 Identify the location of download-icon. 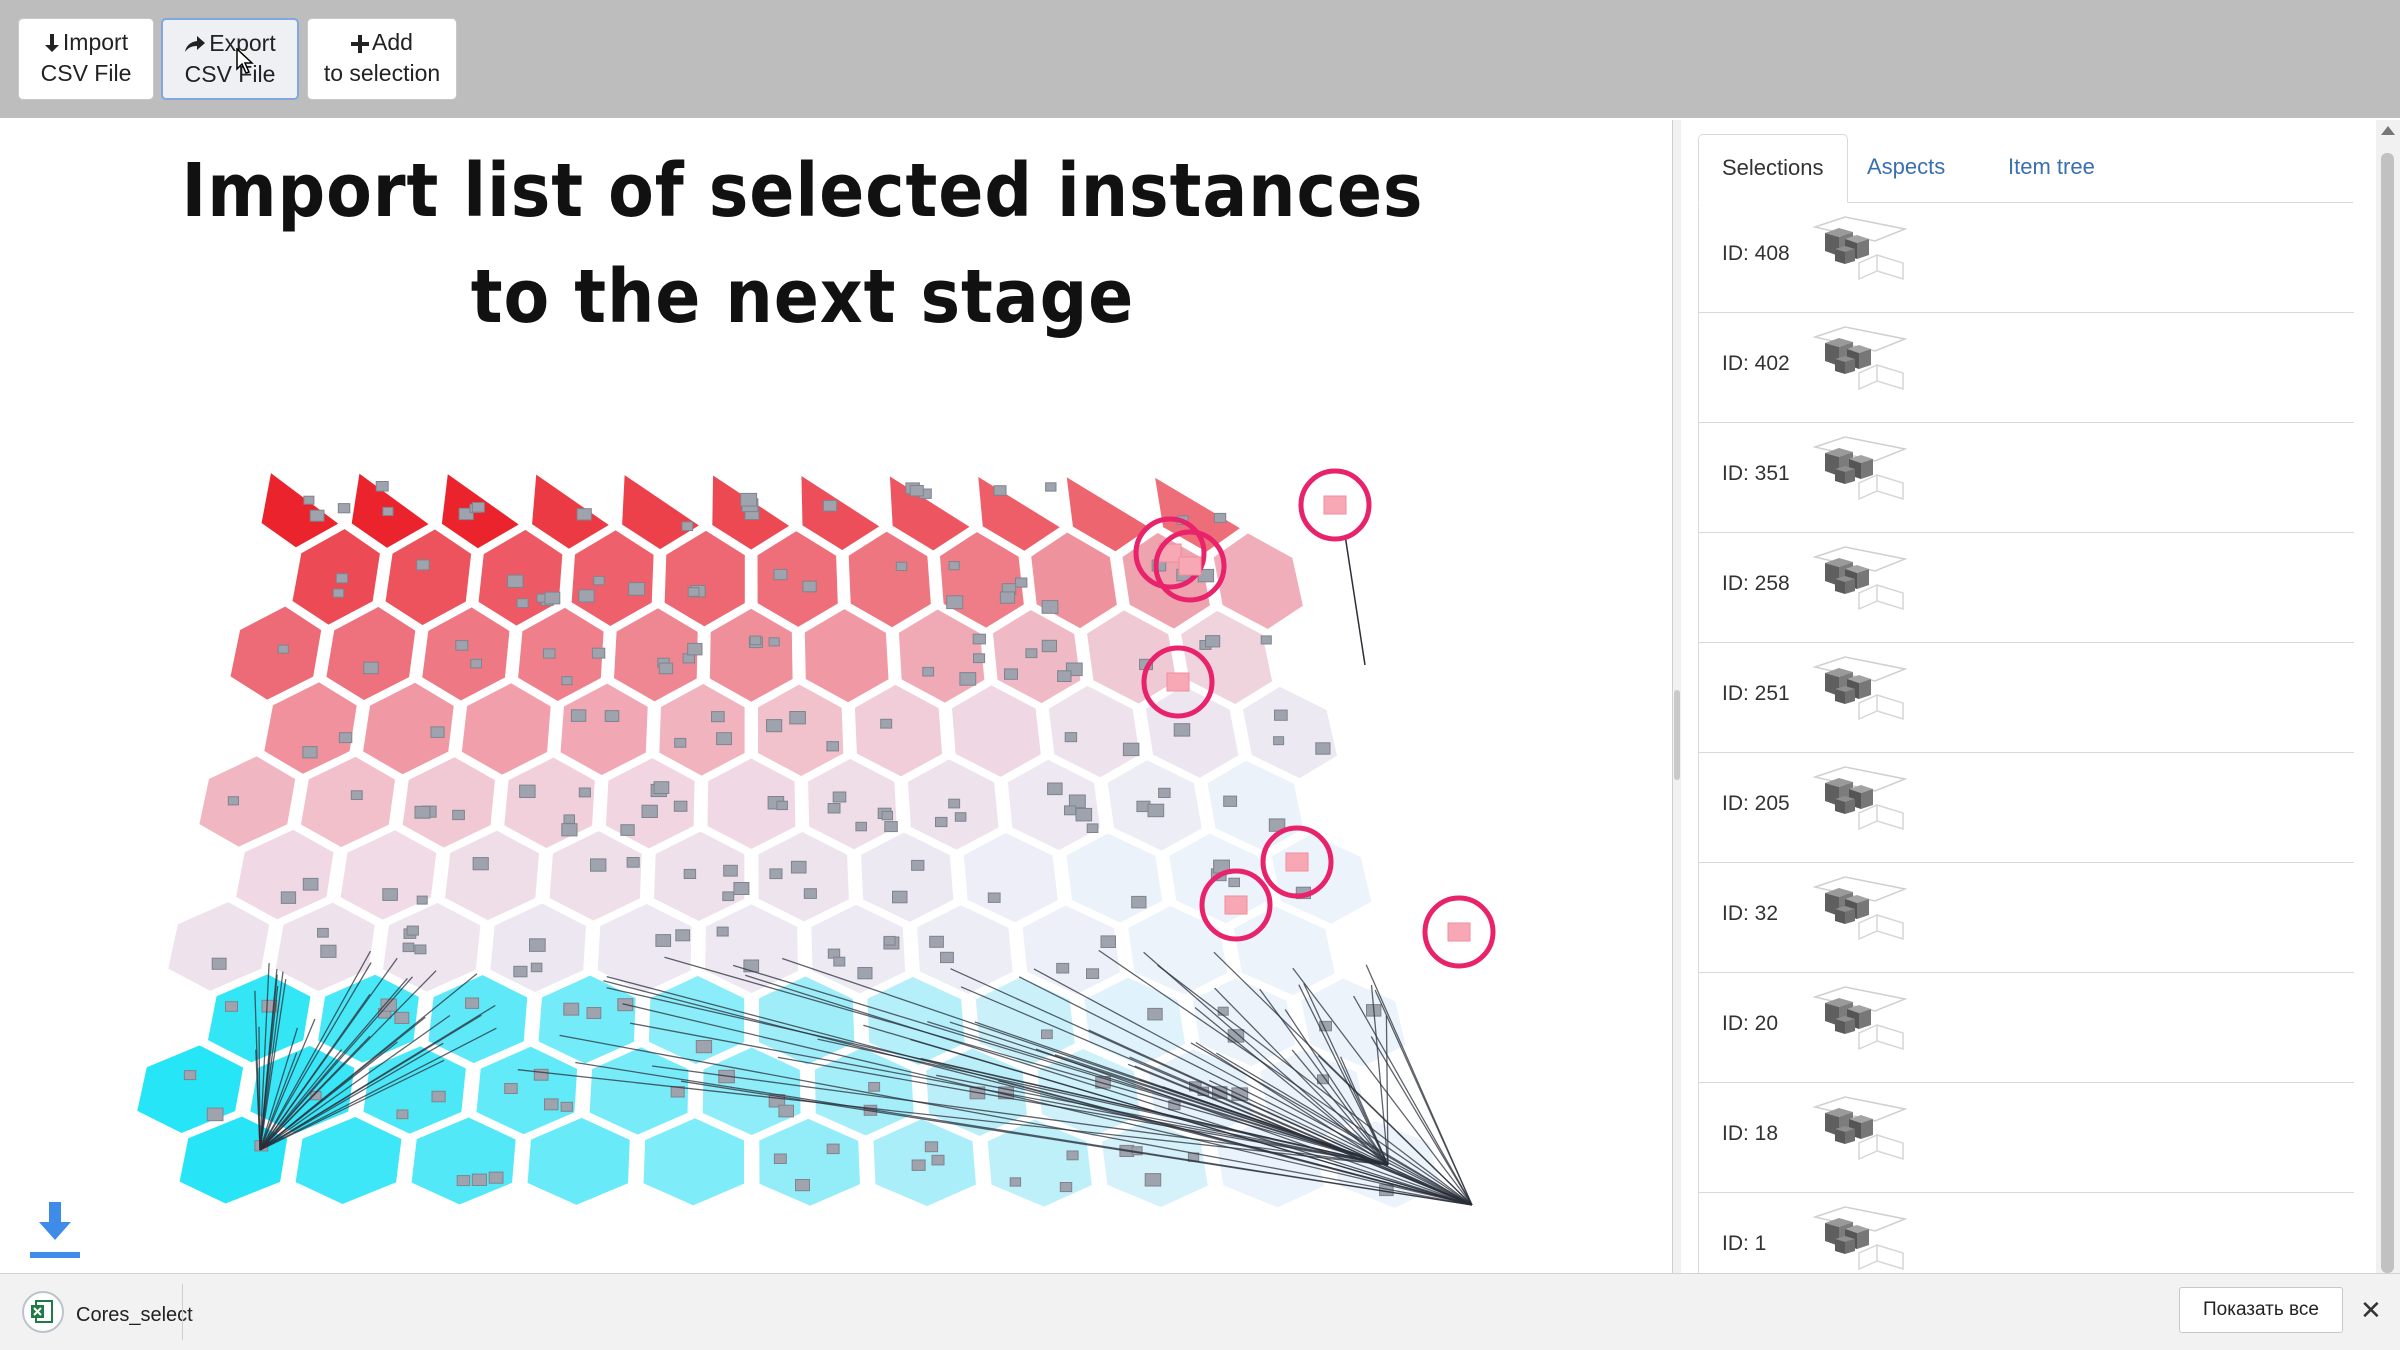
(55, 1231).